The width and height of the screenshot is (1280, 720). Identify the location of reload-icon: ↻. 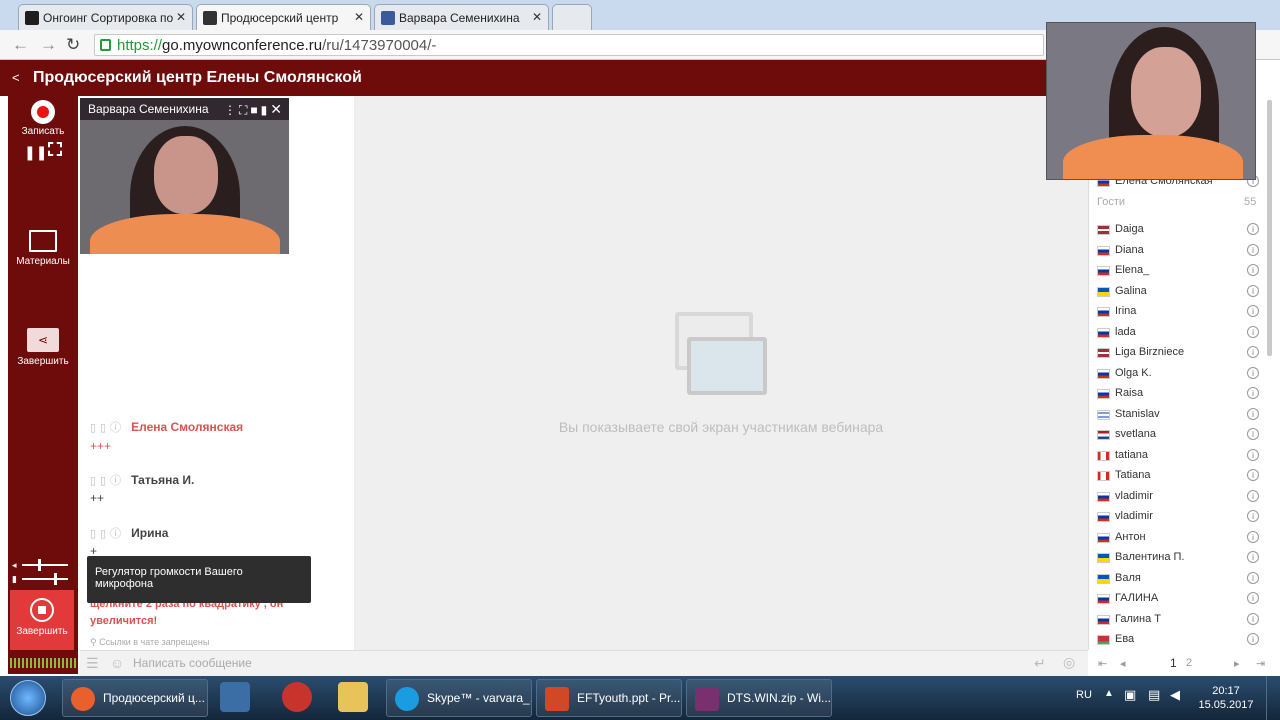
(73, 45).